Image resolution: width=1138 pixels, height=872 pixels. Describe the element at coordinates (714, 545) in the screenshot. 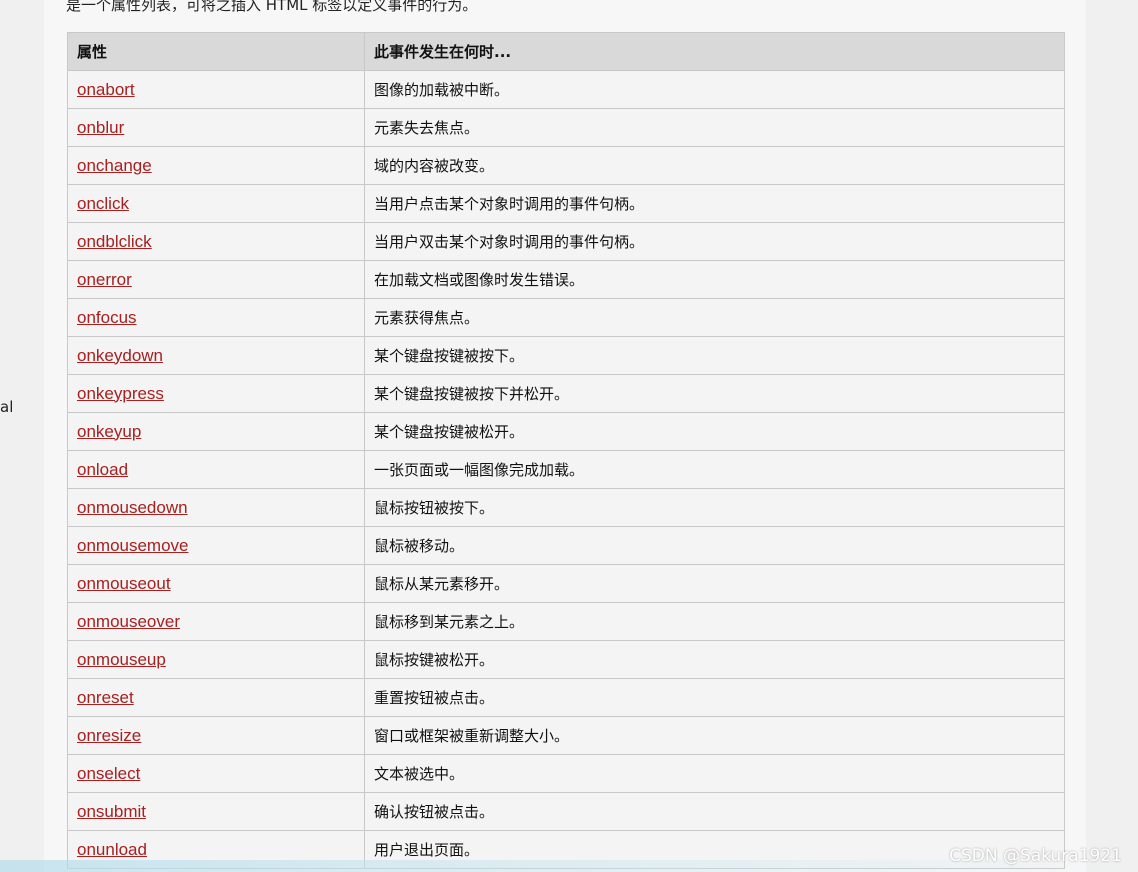

I see `description-cell: 鼠标被移动。` at that location.